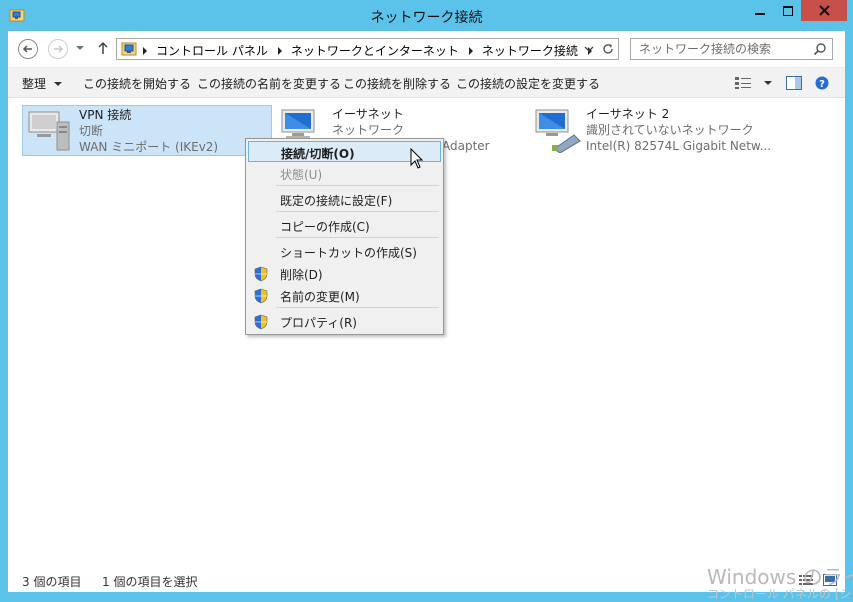 This screenshot has height=602, width=853. I want to click on chevron-down-icon, so click(589, 49).